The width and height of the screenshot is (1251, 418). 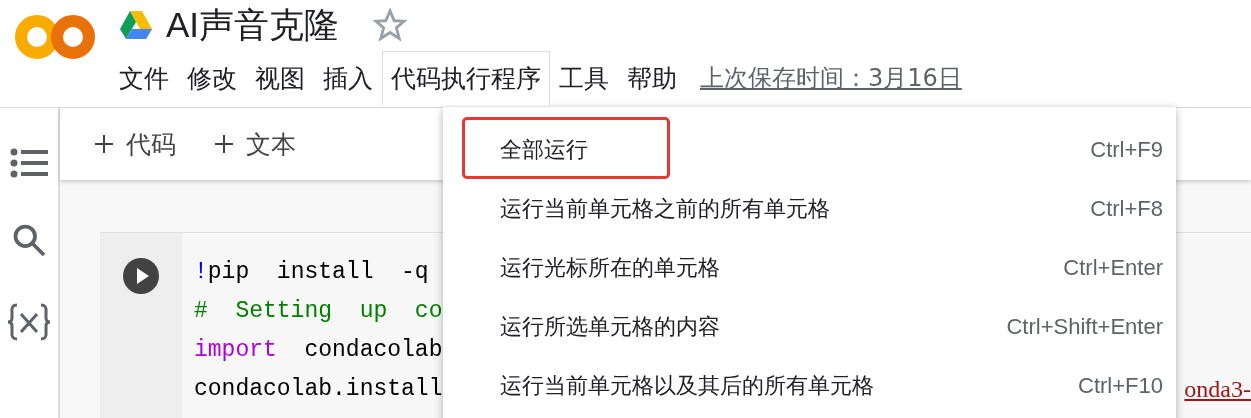 What do you see at coordinates (466, 78) in the screenshot?
I see `menu-item: 代码执行程序` at bounding box center [466, 78].